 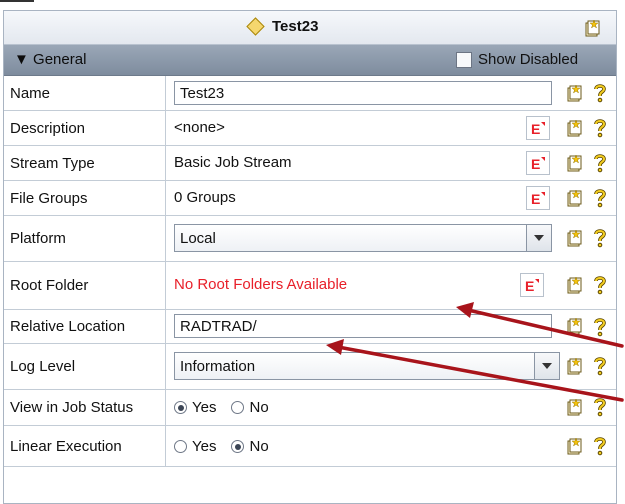 What do you see at coordinates (221, 446) in the screenshot?
I see `linear-execution-radio-group: Yes No` at bounding box center [221, 446].